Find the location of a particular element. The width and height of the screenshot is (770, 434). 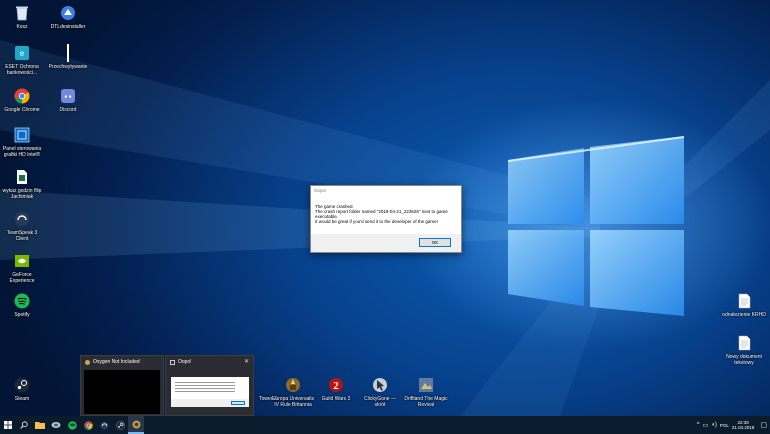

language-indicator: POL is located at coordinates (724, 425).